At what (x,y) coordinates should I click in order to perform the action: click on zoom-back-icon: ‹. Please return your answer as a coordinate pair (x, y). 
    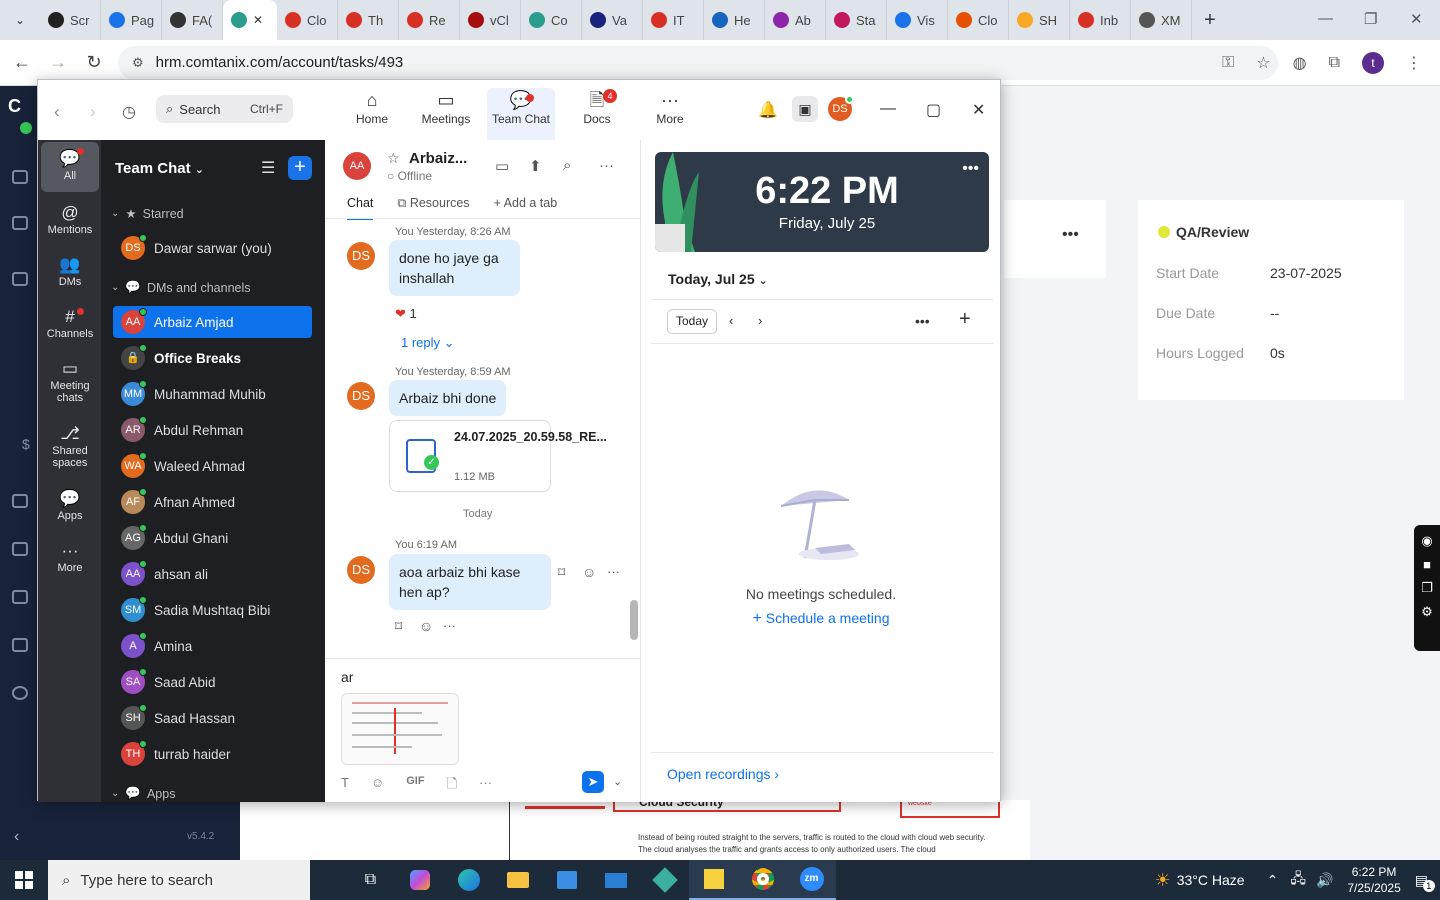
    Looking at the image, I should click on (57, 112).